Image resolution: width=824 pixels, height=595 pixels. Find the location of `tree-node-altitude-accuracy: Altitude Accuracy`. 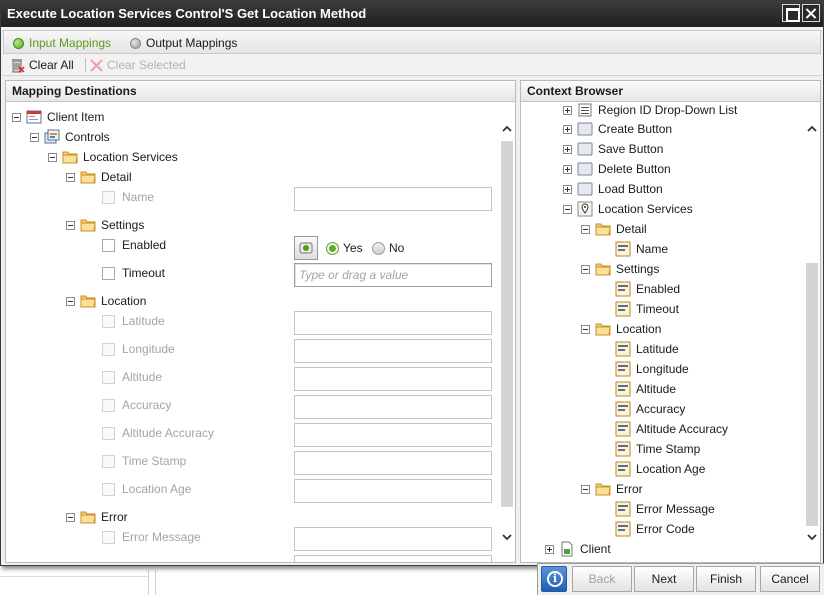

tree-node-altitude-accuracy: Altitude Accuracy is located at coordinates (671, 429).